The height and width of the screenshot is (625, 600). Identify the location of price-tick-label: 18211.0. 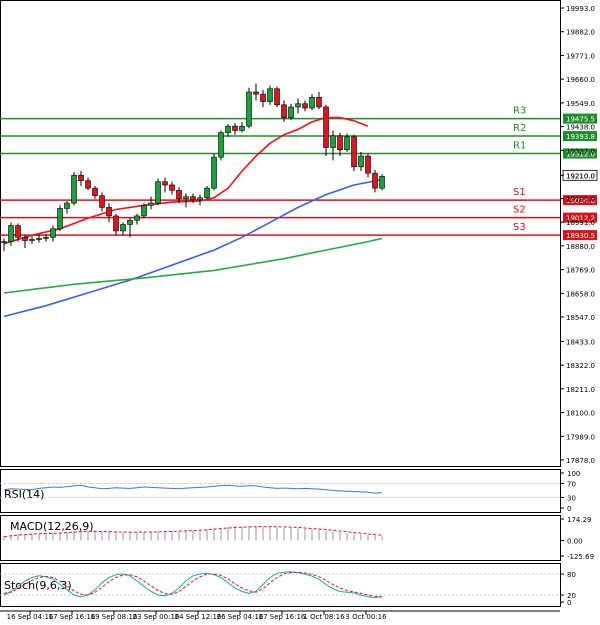
(580, 390).